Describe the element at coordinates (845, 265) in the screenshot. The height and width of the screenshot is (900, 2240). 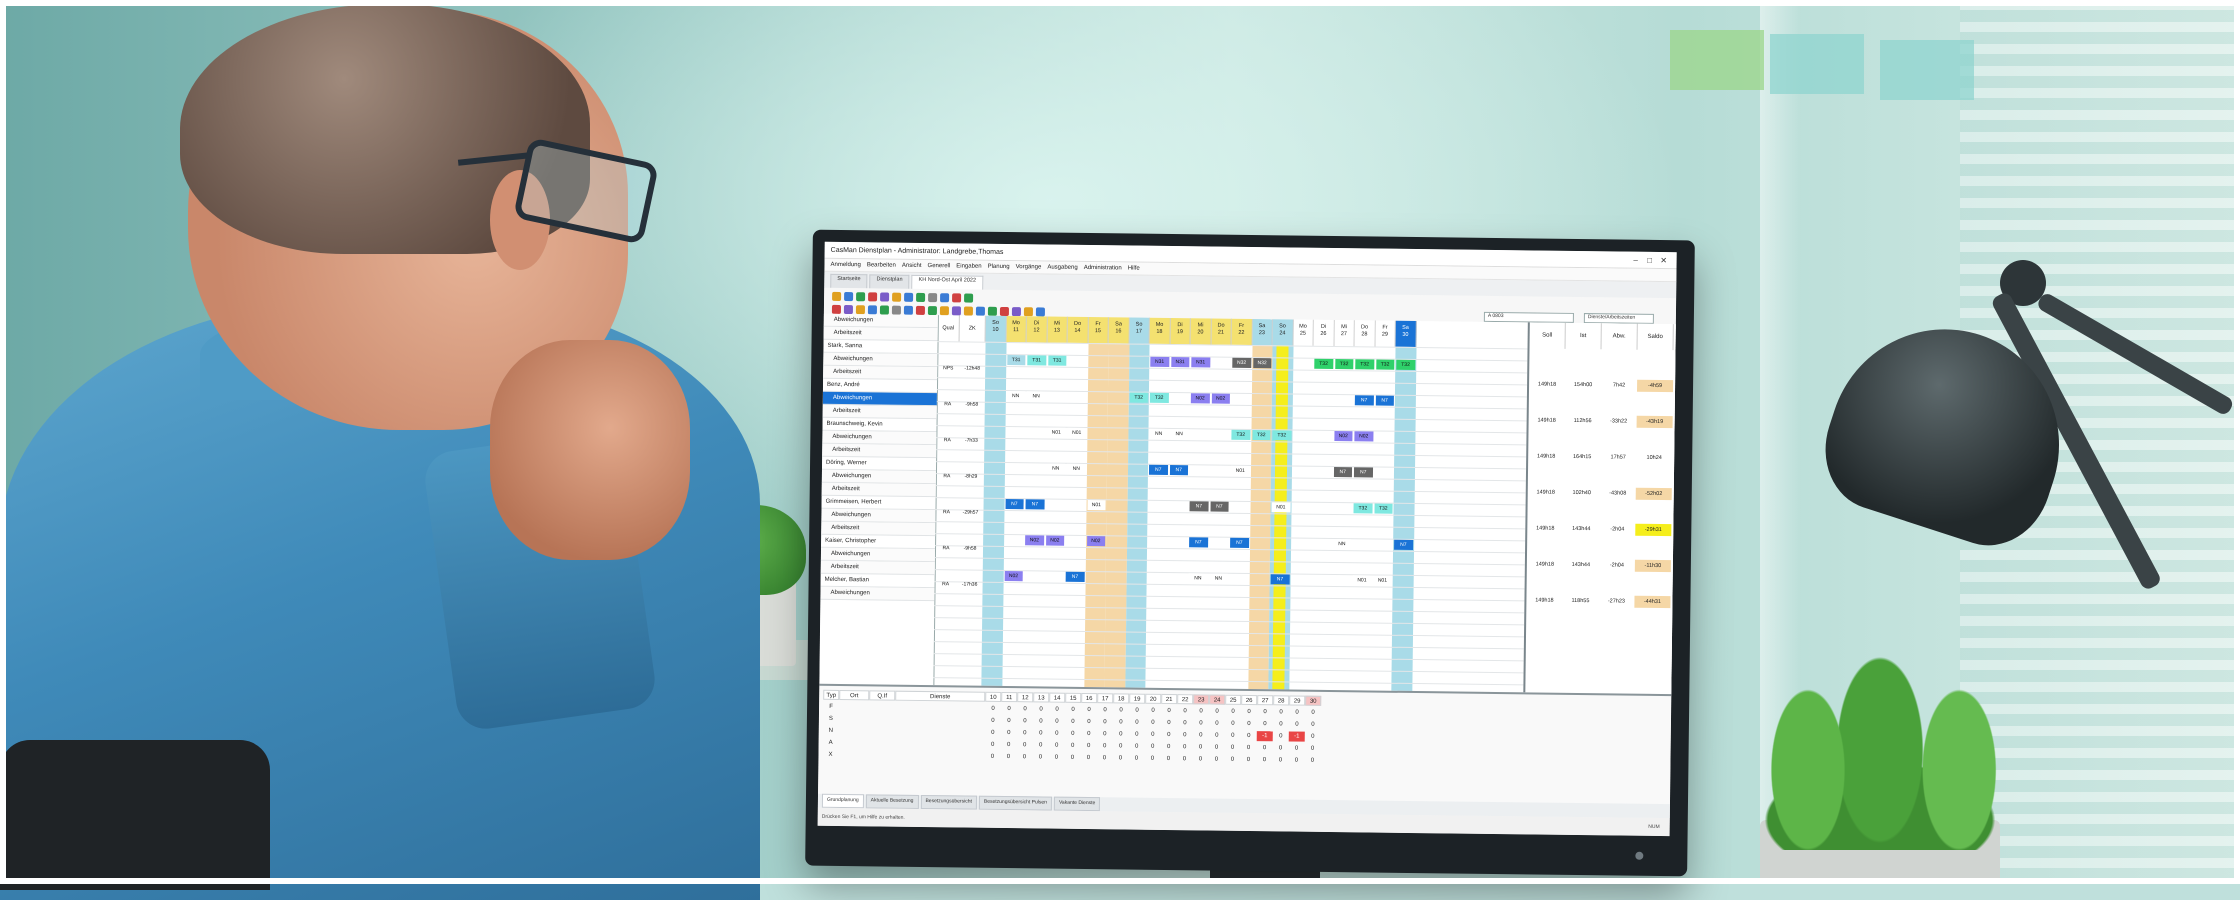
I see `menu-item: Anmeldung` at that location.